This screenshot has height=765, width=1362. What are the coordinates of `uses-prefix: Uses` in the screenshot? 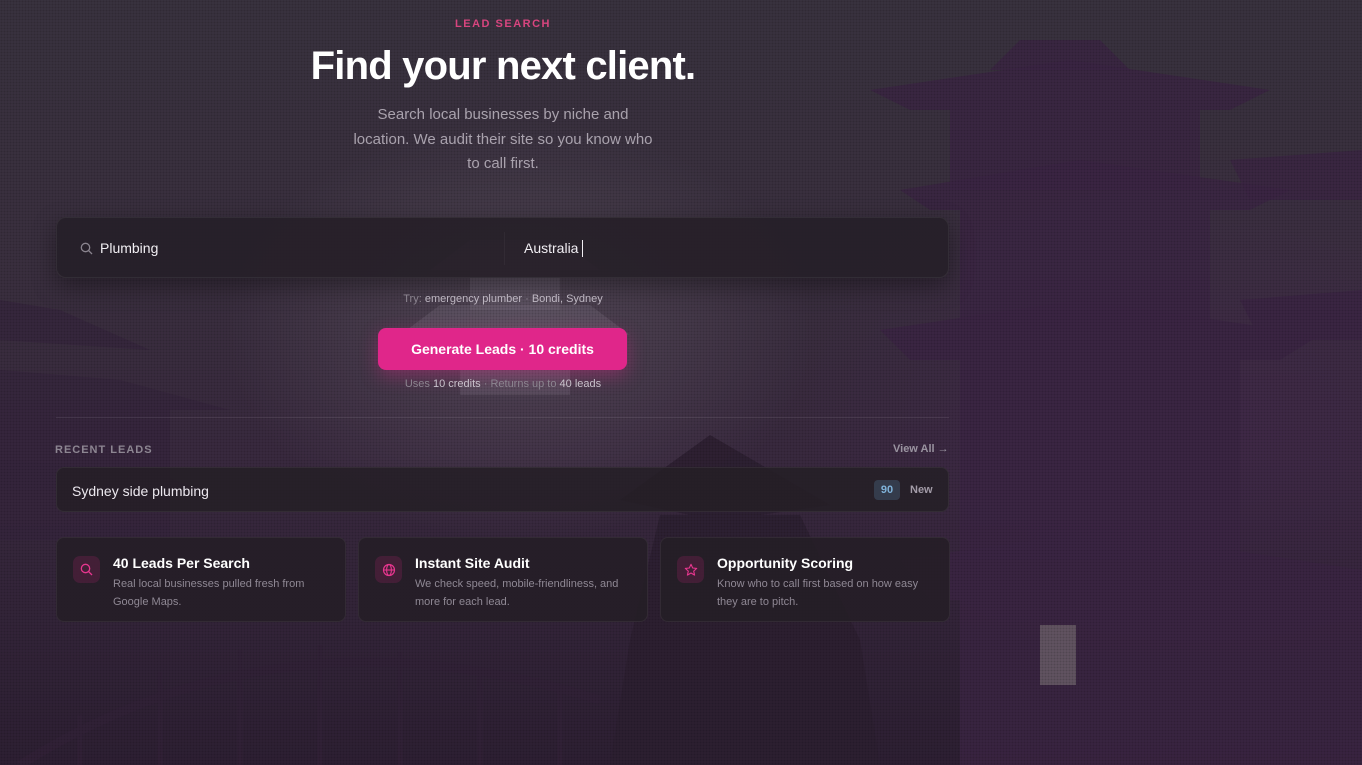 It's located at (418, 384).